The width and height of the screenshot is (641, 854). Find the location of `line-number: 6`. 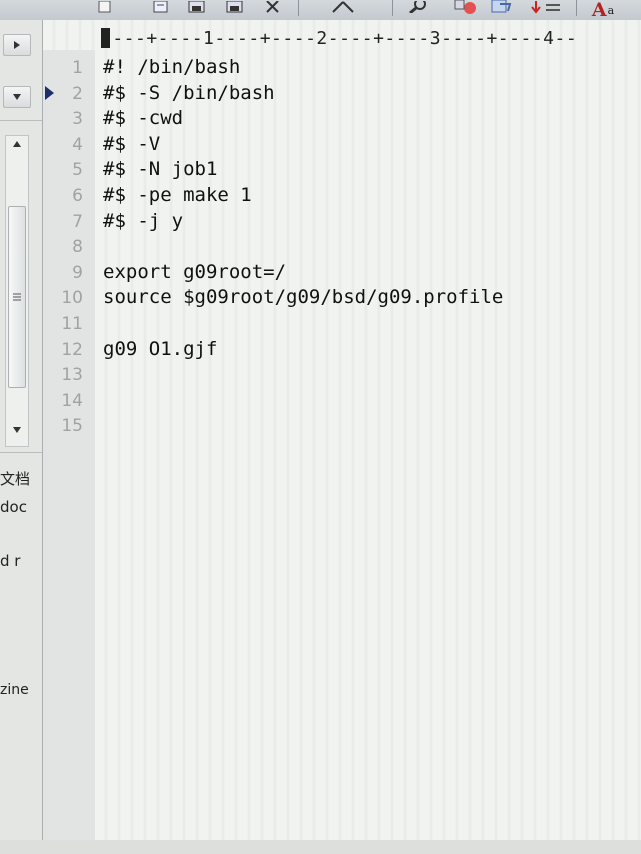

line-number: 6 is located at coordinates (77, 196).